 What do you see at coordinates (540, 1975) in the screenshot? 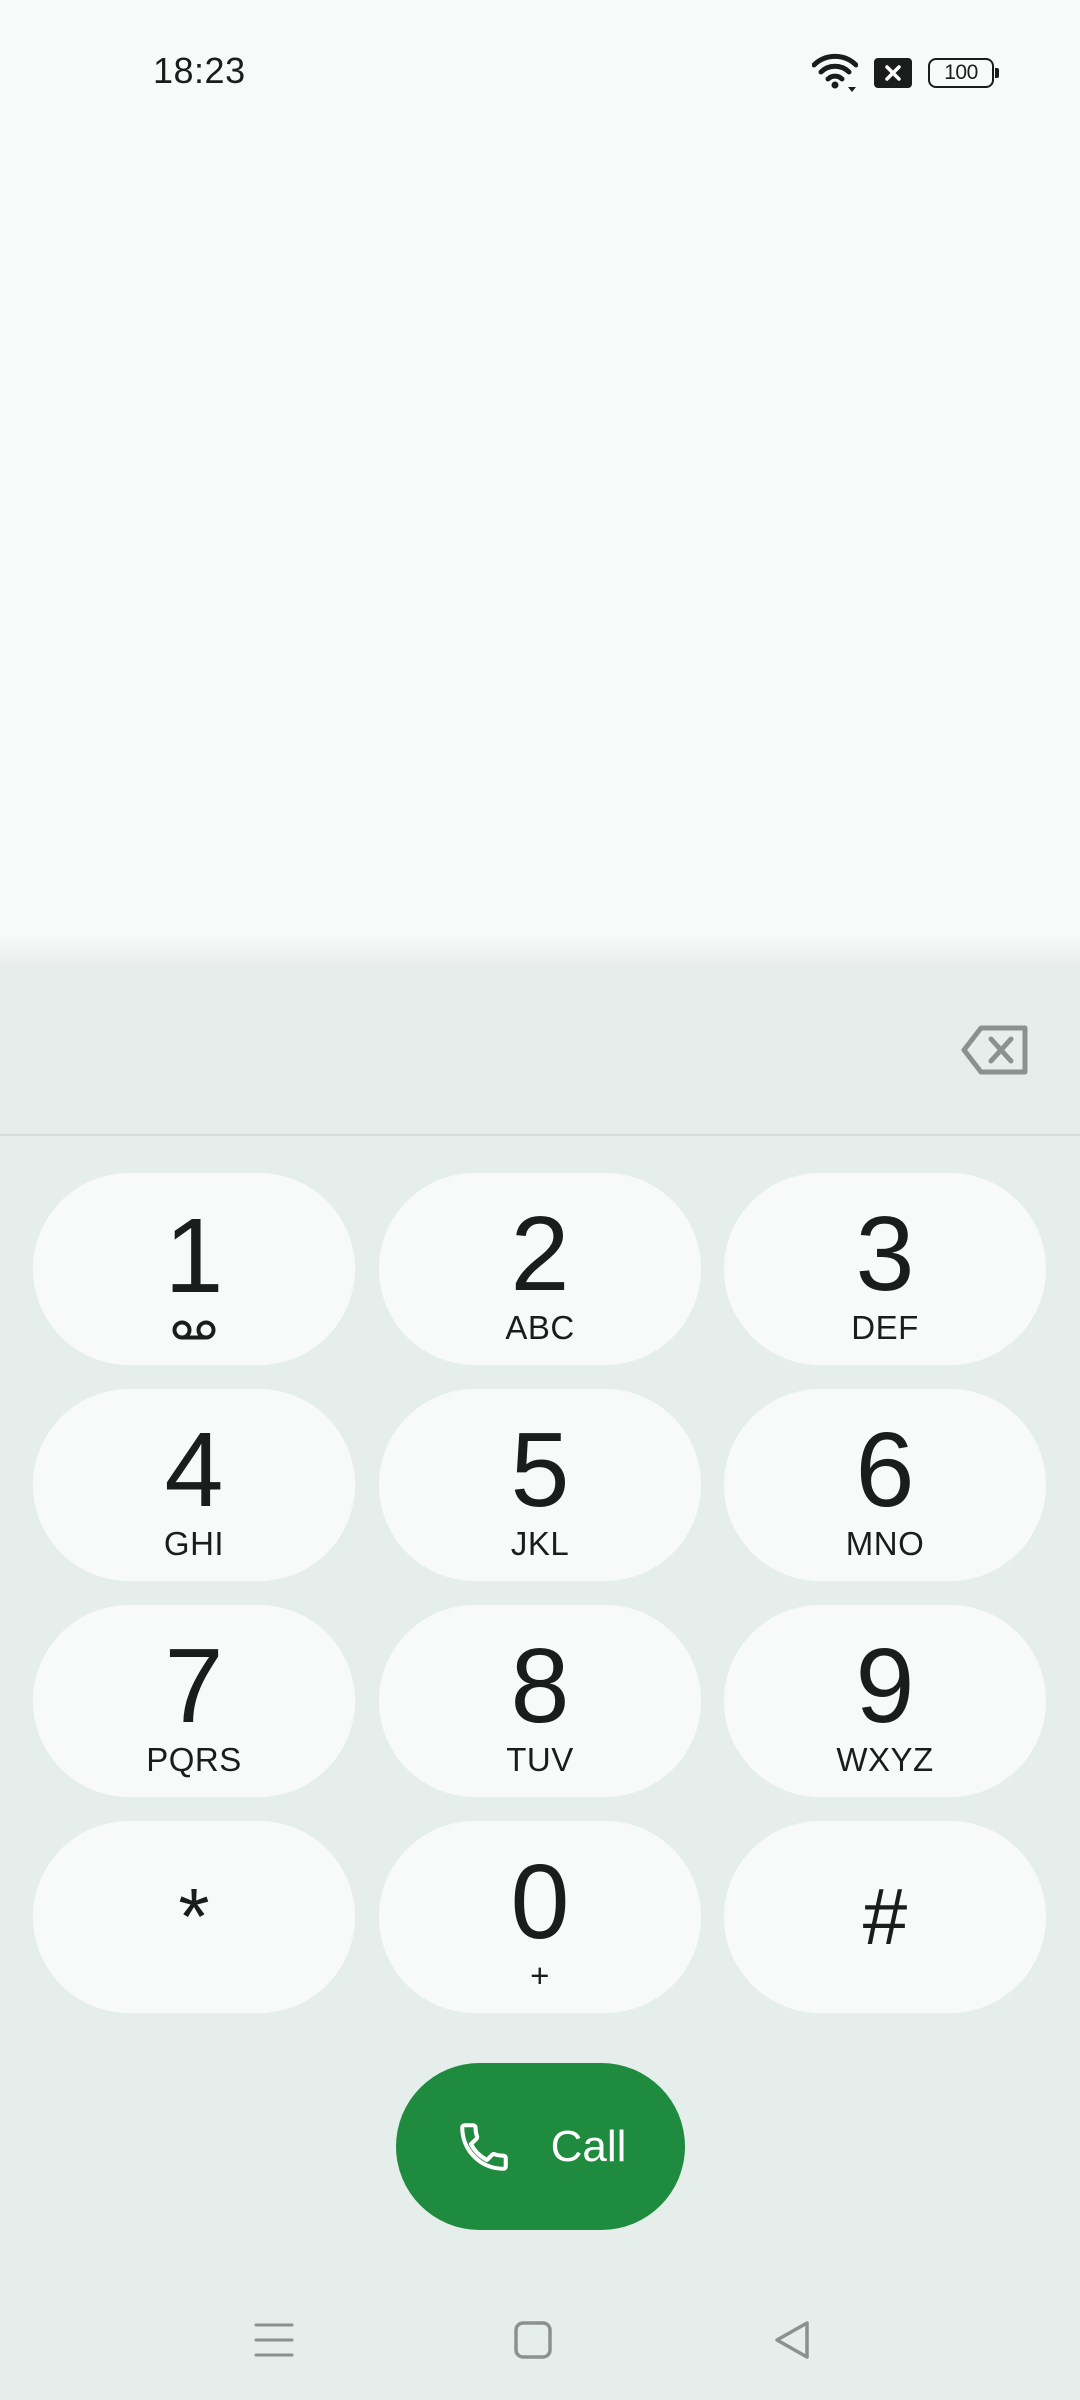
I see `key-letters: +` at bounding box center [540, 1975].